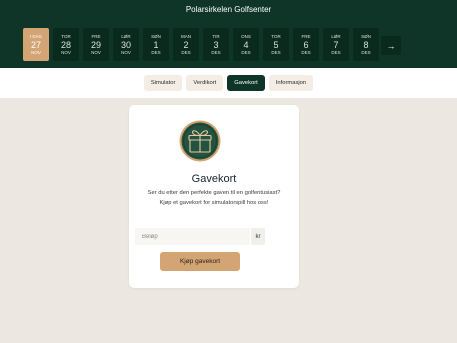 The width and height of the screenshot is (457, 343). Describe the element at coordinates (214, 179) in the screenshot. I see `card-title: Gavekort` at that location.